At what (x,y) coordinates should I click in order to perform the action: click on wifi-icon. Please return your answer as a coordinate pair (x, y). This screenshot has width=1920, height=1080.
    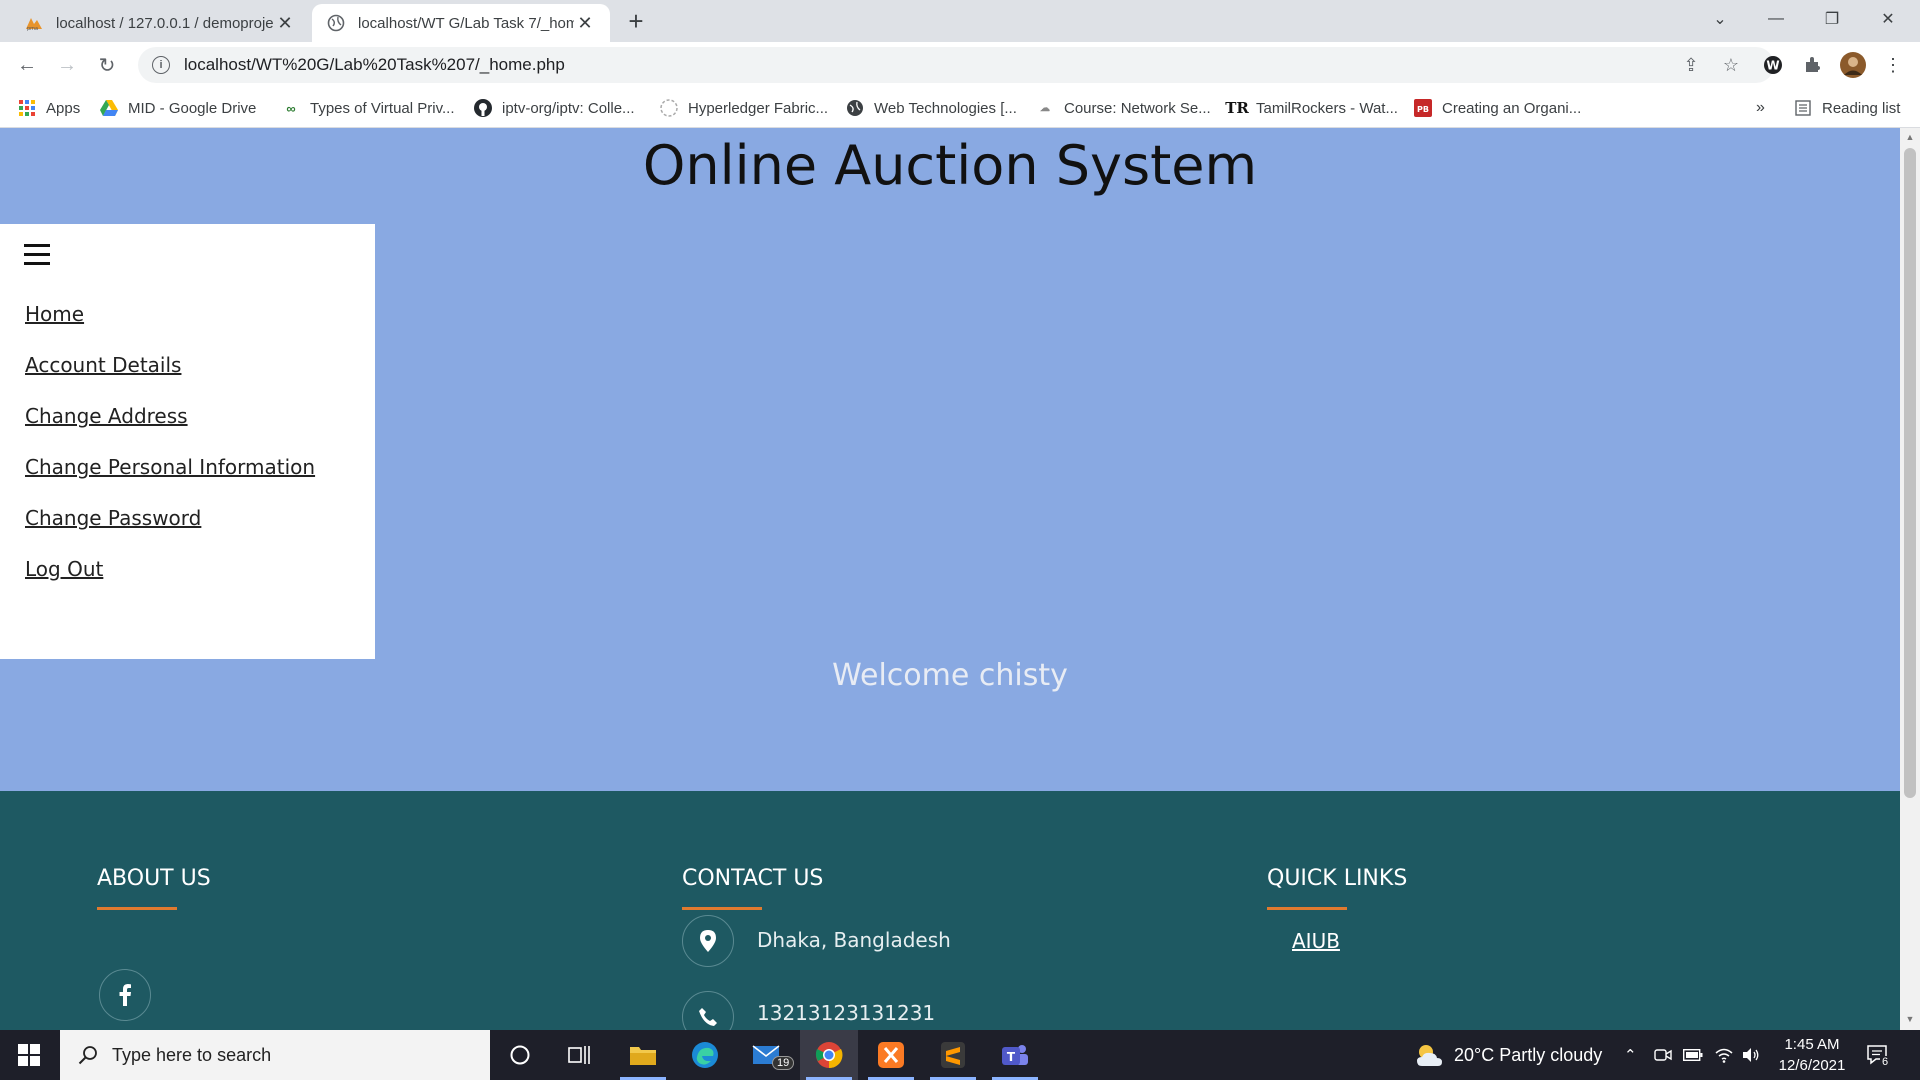
    Looking at the image, I should click on (1724, 1055).